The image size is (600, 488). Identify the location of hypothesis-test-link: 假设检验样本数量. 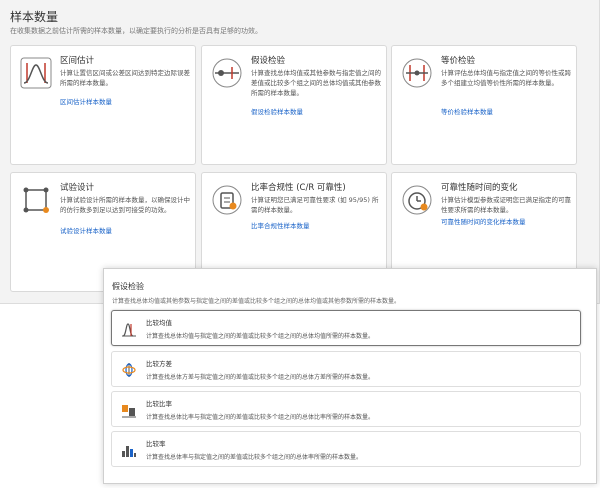
(277, 111).